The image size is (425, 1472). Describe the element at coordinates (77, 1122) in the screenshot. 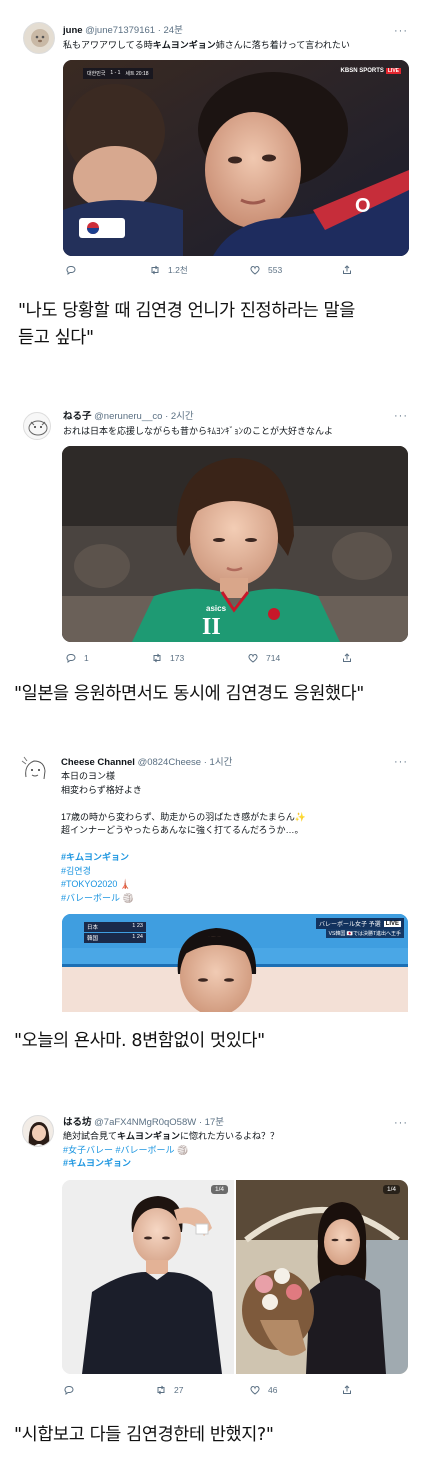

I see `display-name: はる坊` at that location.